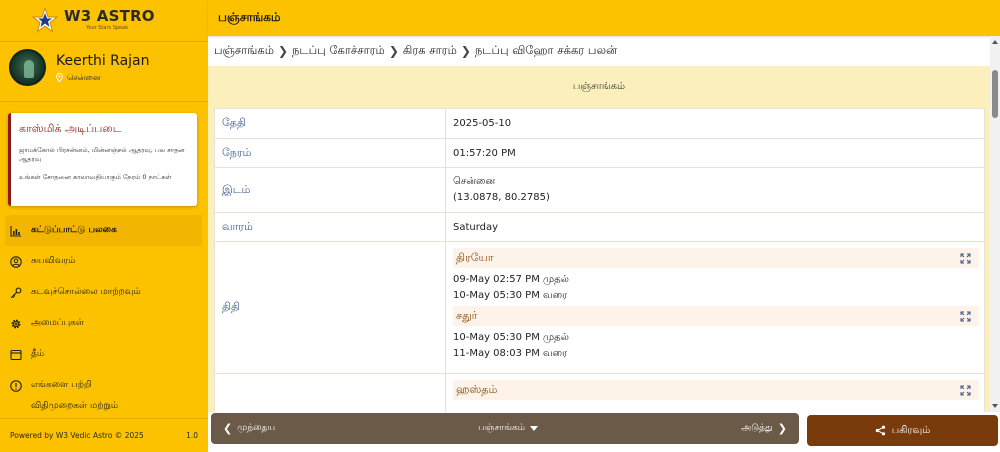 This screenshot has height=452, width=1000. I want to click on tithi-name: சதுர், so click(467, 315).